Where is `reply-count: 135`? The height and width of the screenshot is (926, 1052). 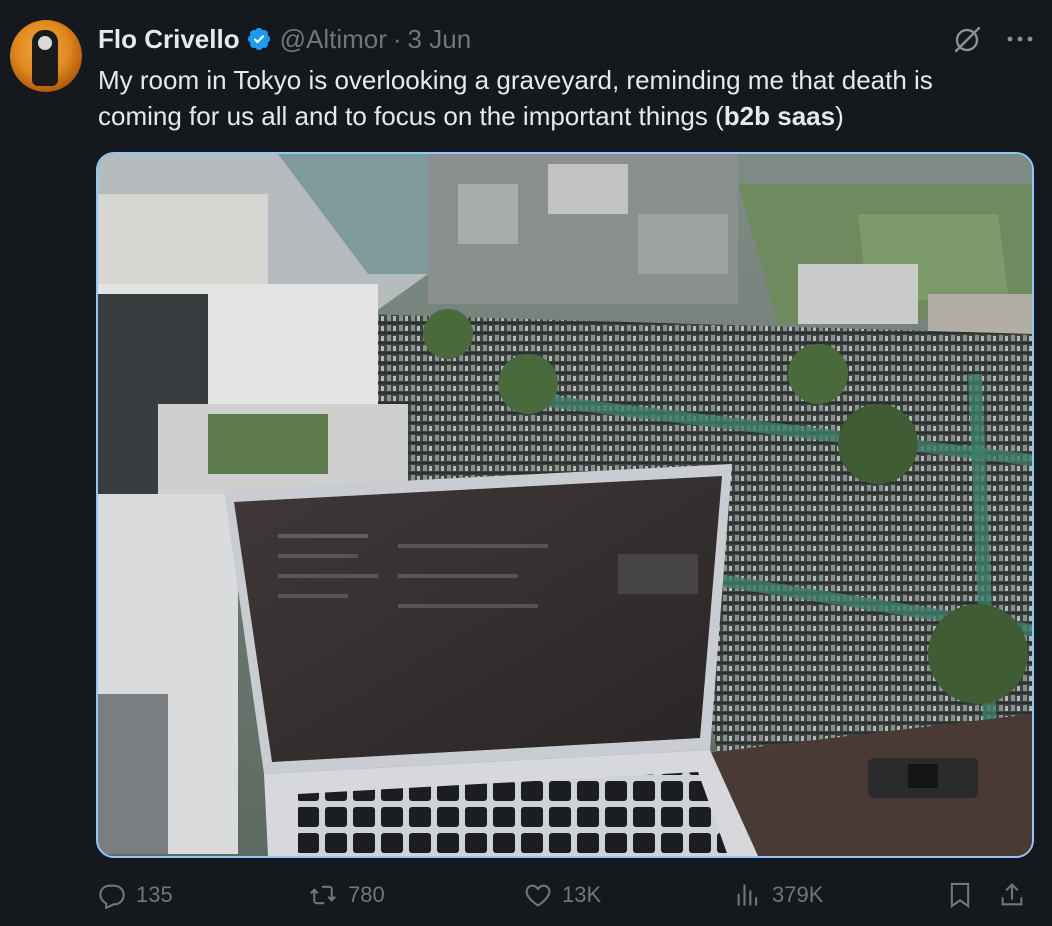 reply-count: 135 is located at coordinates (154, 894).